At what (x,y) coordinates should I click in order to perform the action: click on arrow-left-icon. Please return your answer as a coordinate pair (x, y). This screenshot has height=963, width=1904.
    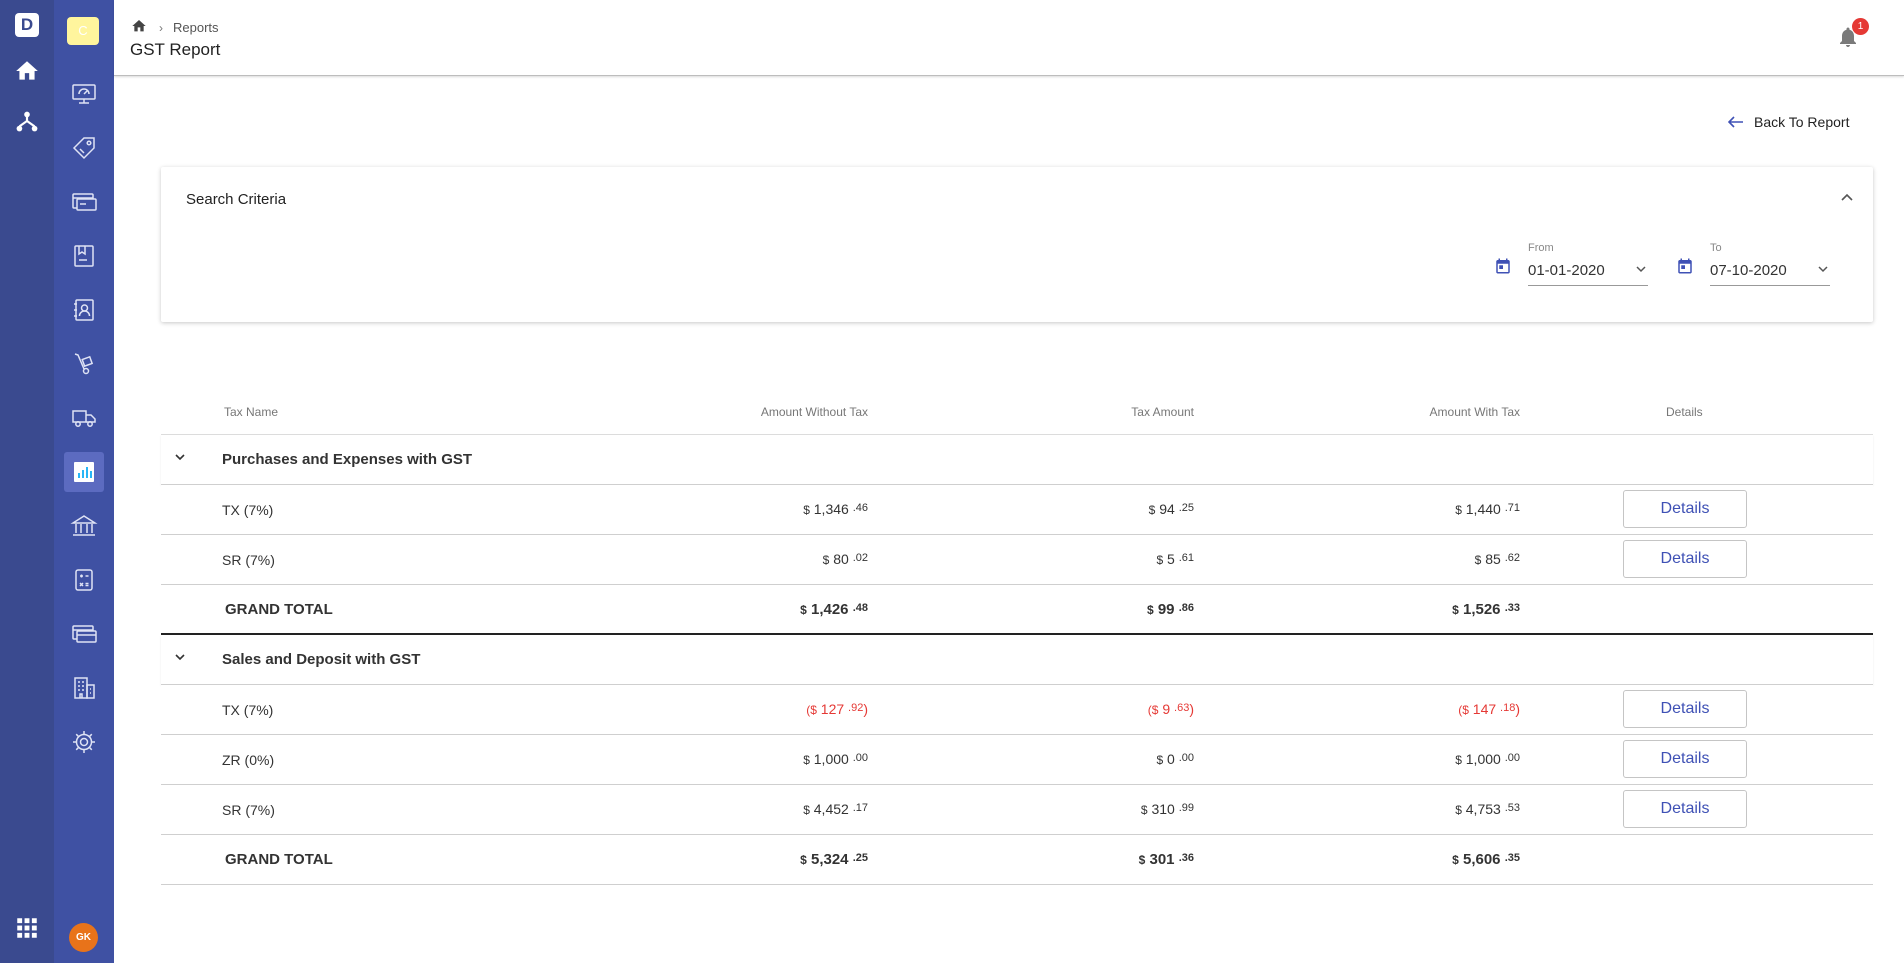
    Looking at the image, I should click on (1735, 122).